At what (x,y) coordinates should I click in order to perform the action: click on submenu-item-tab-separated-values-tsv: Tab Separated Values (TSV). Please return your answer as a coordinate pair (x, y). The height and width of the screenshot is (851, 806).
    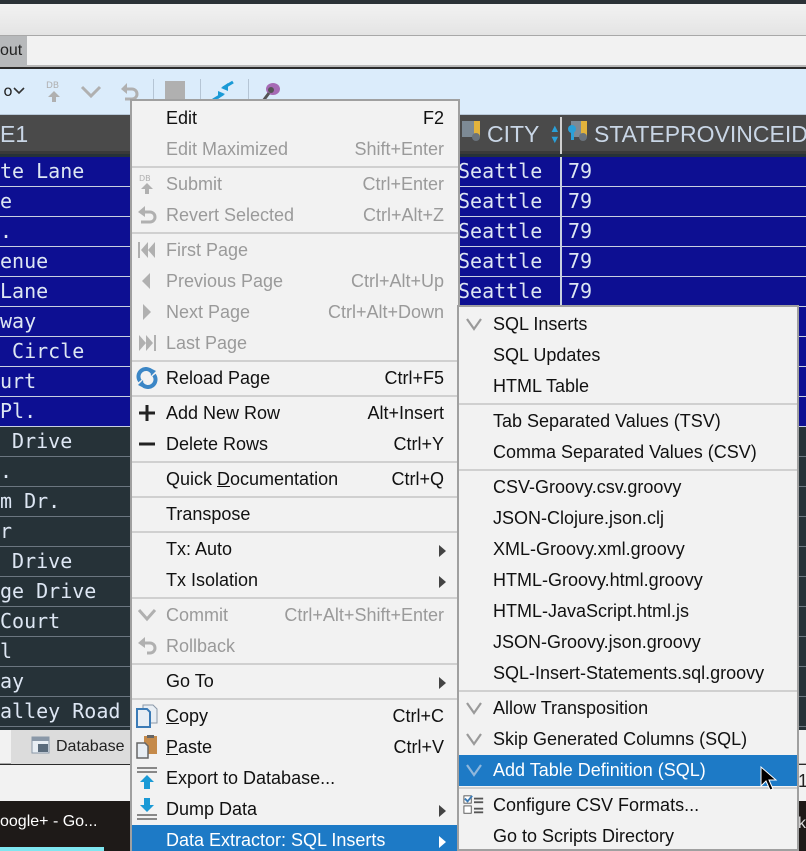
    Looking at the image, I should click on (628, 421).